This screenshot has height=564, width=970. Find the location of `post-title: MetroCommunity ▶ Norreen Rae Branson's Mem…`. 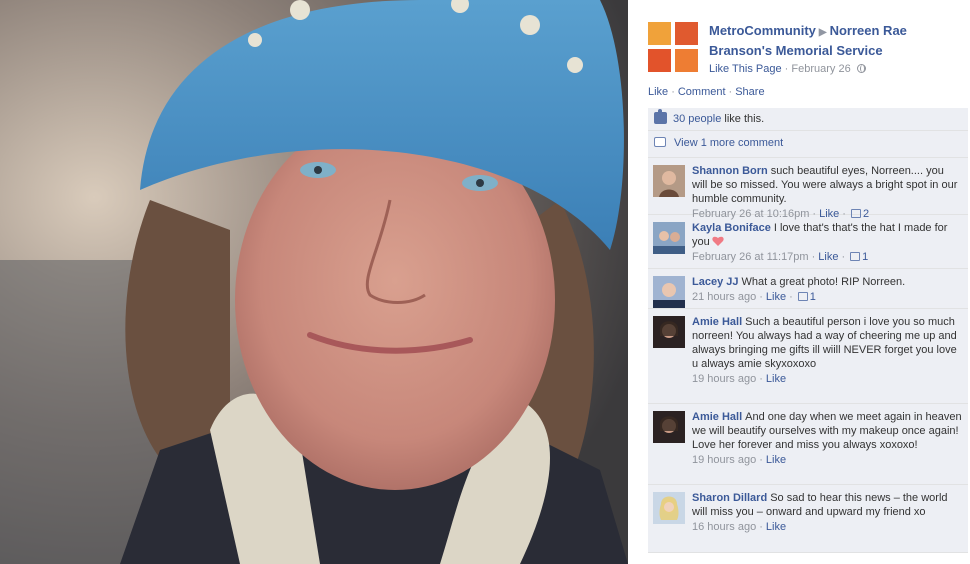

post-title: MetroCommunity ▶ Norreen Rae Branson's Mem… is located at coordinates (839, 41).